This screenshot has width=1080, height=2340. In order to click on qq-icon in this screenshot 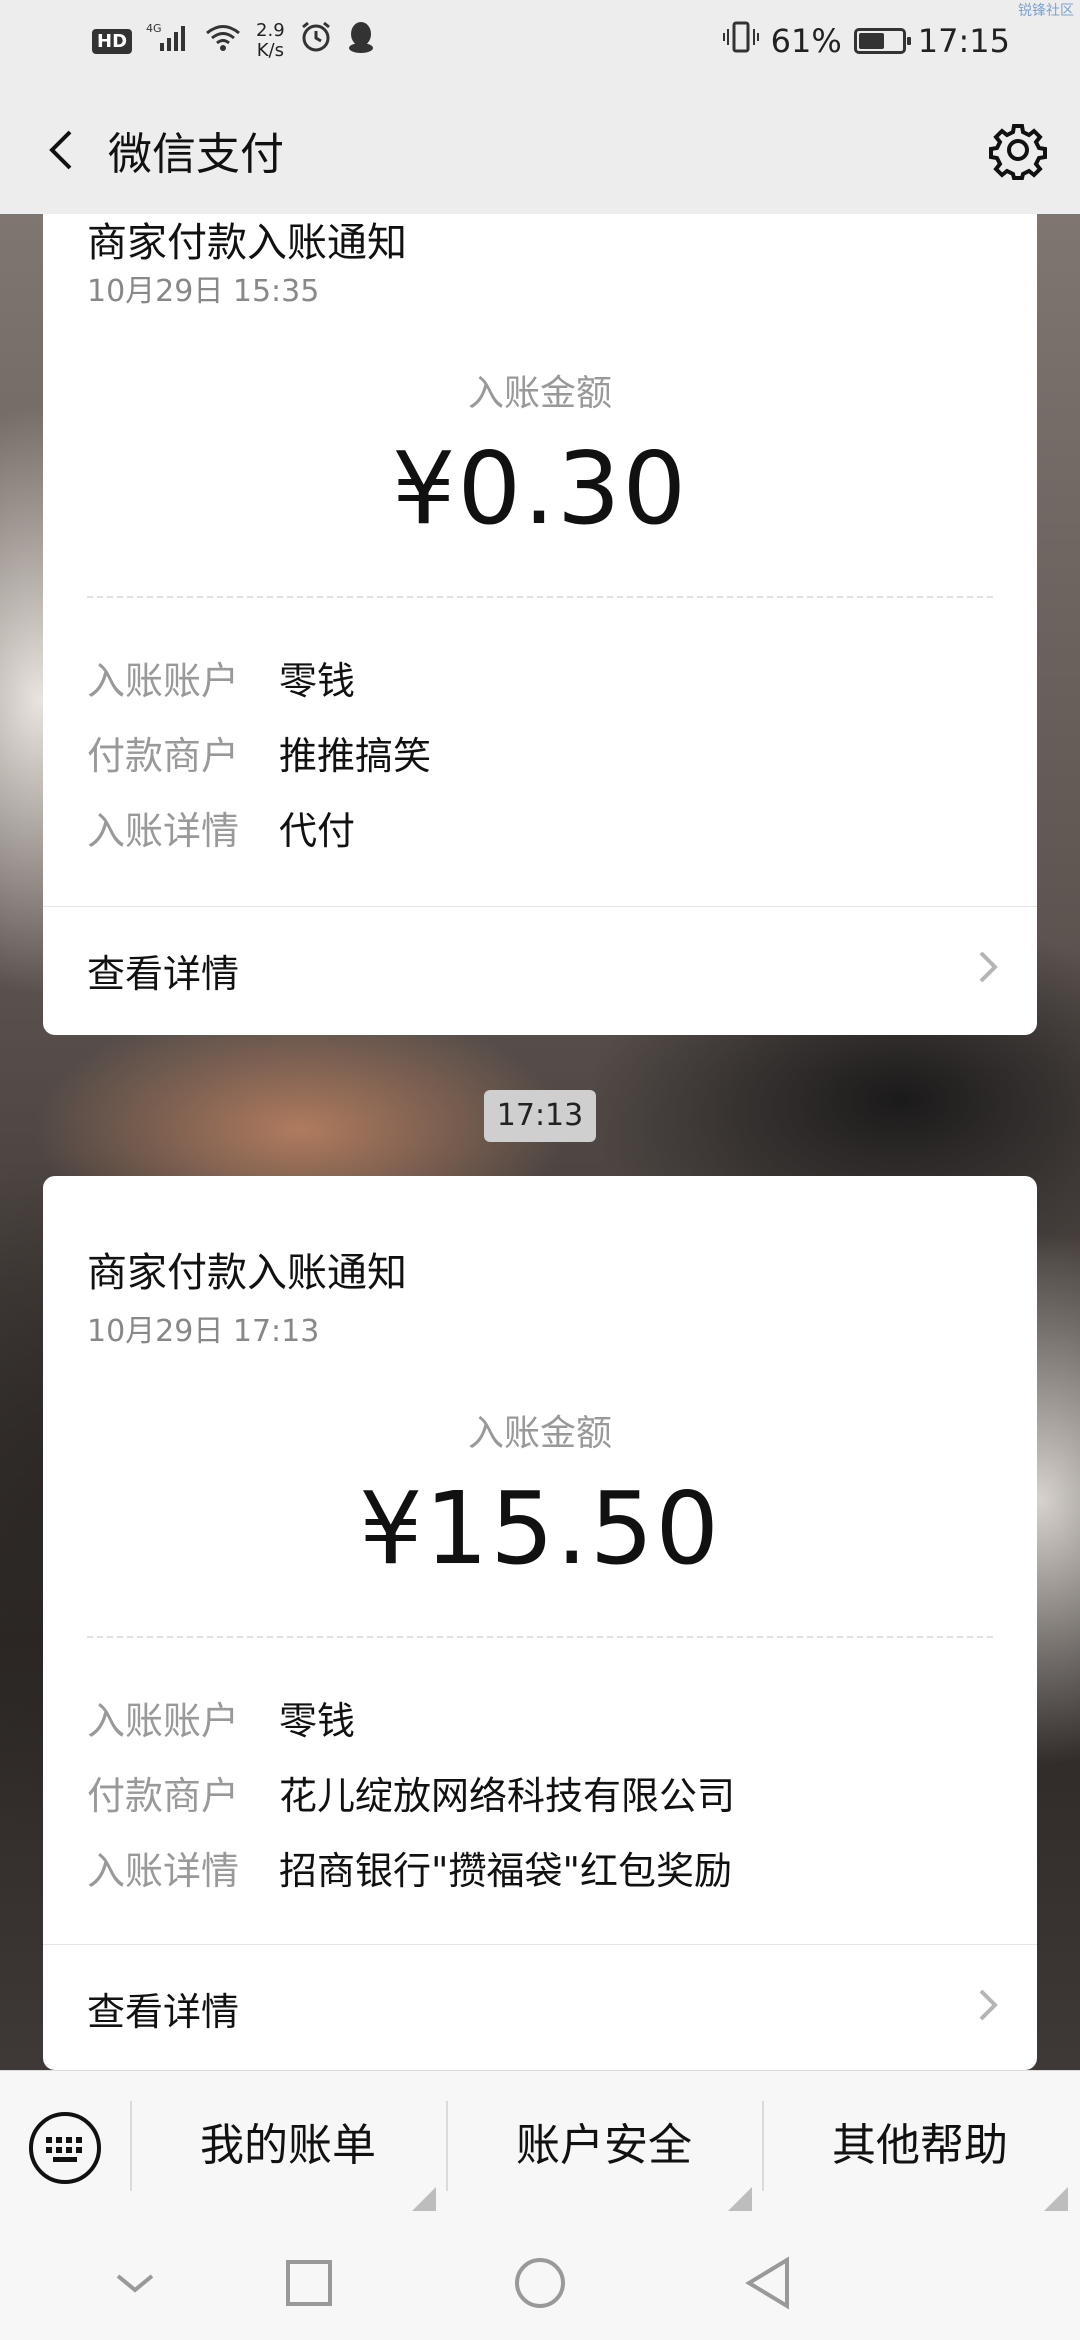, I will do `click(361, 41)`.